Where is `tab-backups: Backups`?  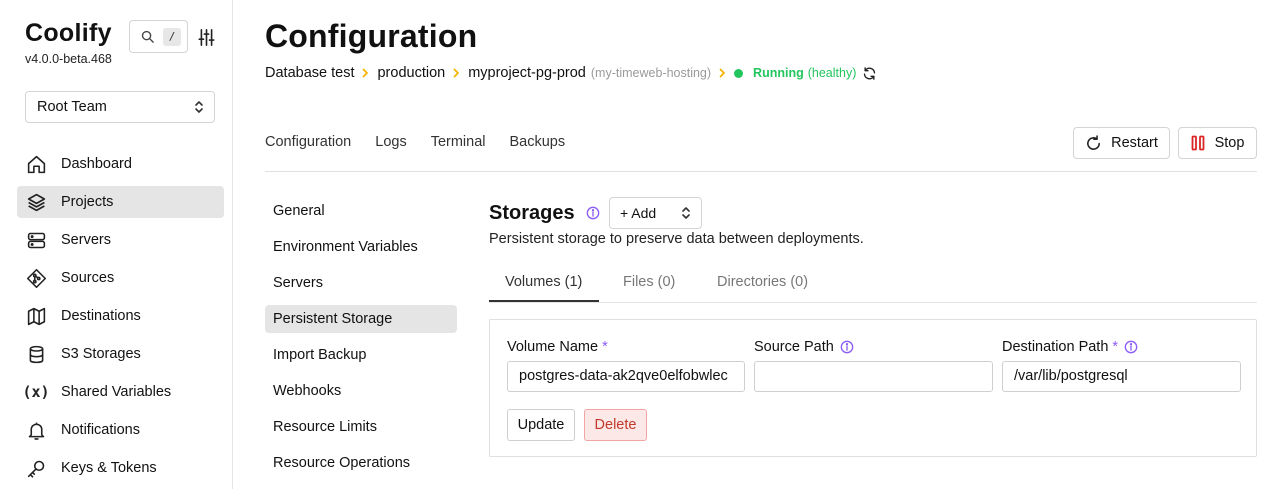
tab-backups: Backups is located at coordinates (538, 142).